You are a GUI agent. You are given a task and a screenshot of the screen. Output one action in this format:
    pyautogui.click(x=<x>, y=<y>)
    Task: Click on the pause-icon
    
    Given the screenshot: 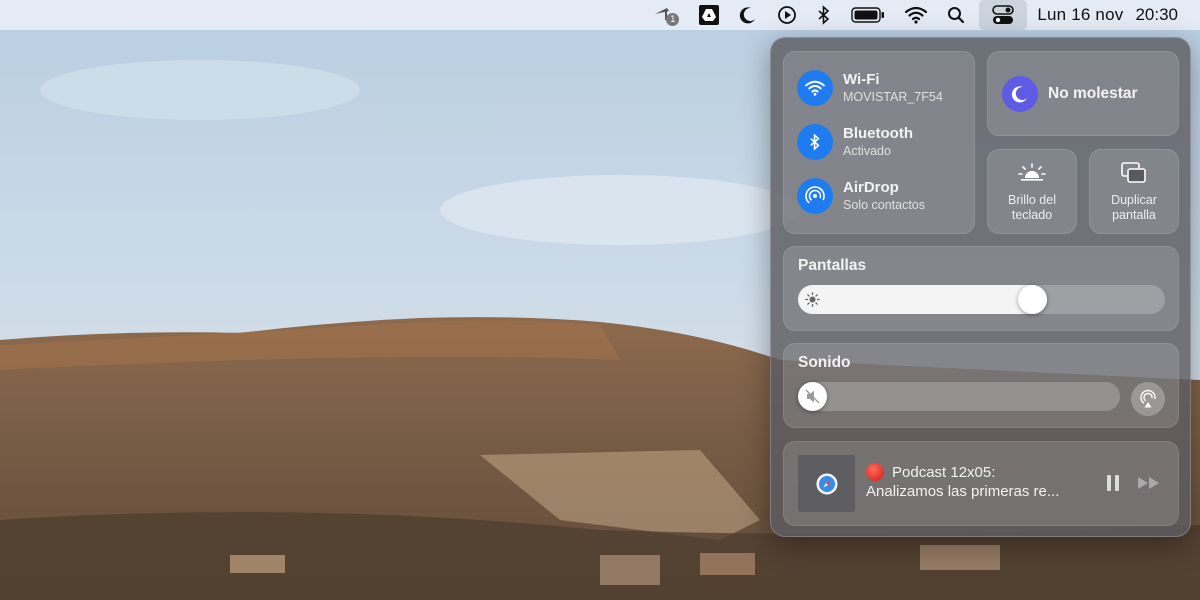 What is the action you would take?
    pyautogui.click(x=1113, y=485)
    